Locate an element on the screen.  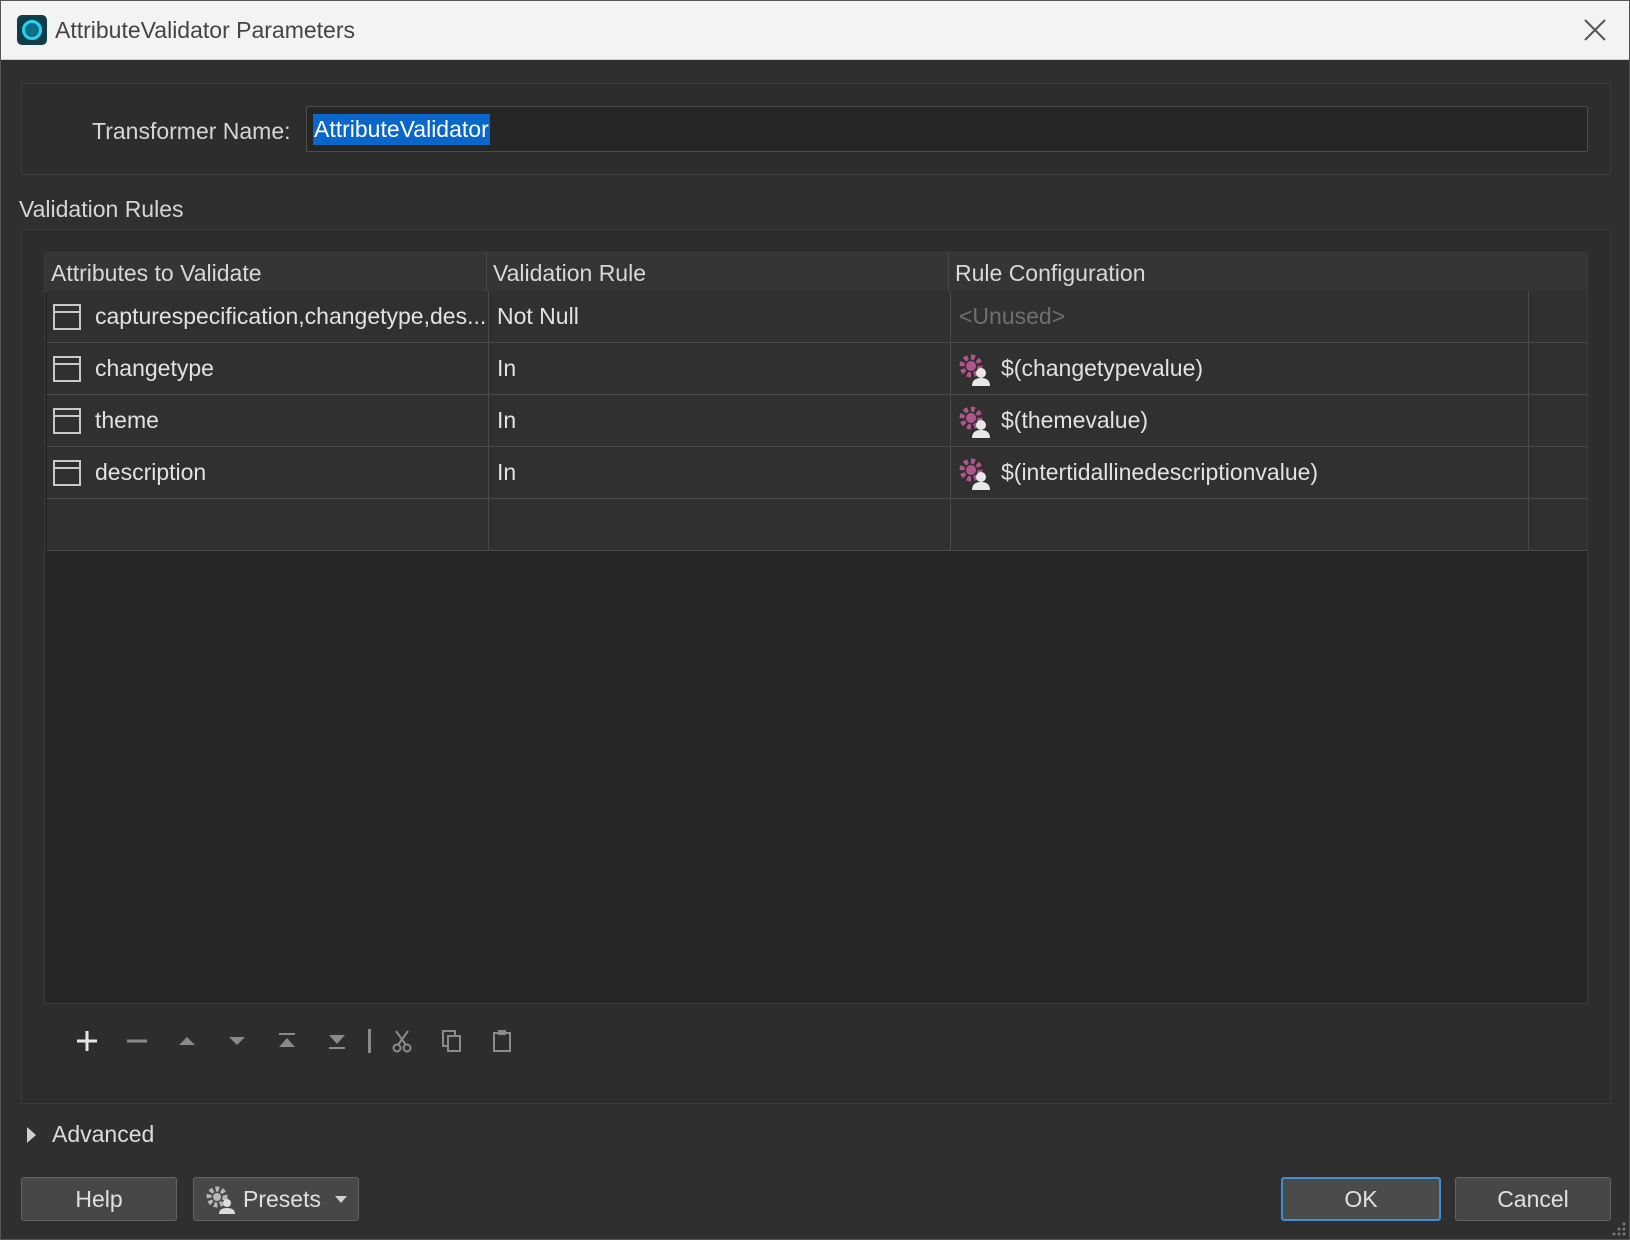
paste-icon is located at coordinates (502, 1041).